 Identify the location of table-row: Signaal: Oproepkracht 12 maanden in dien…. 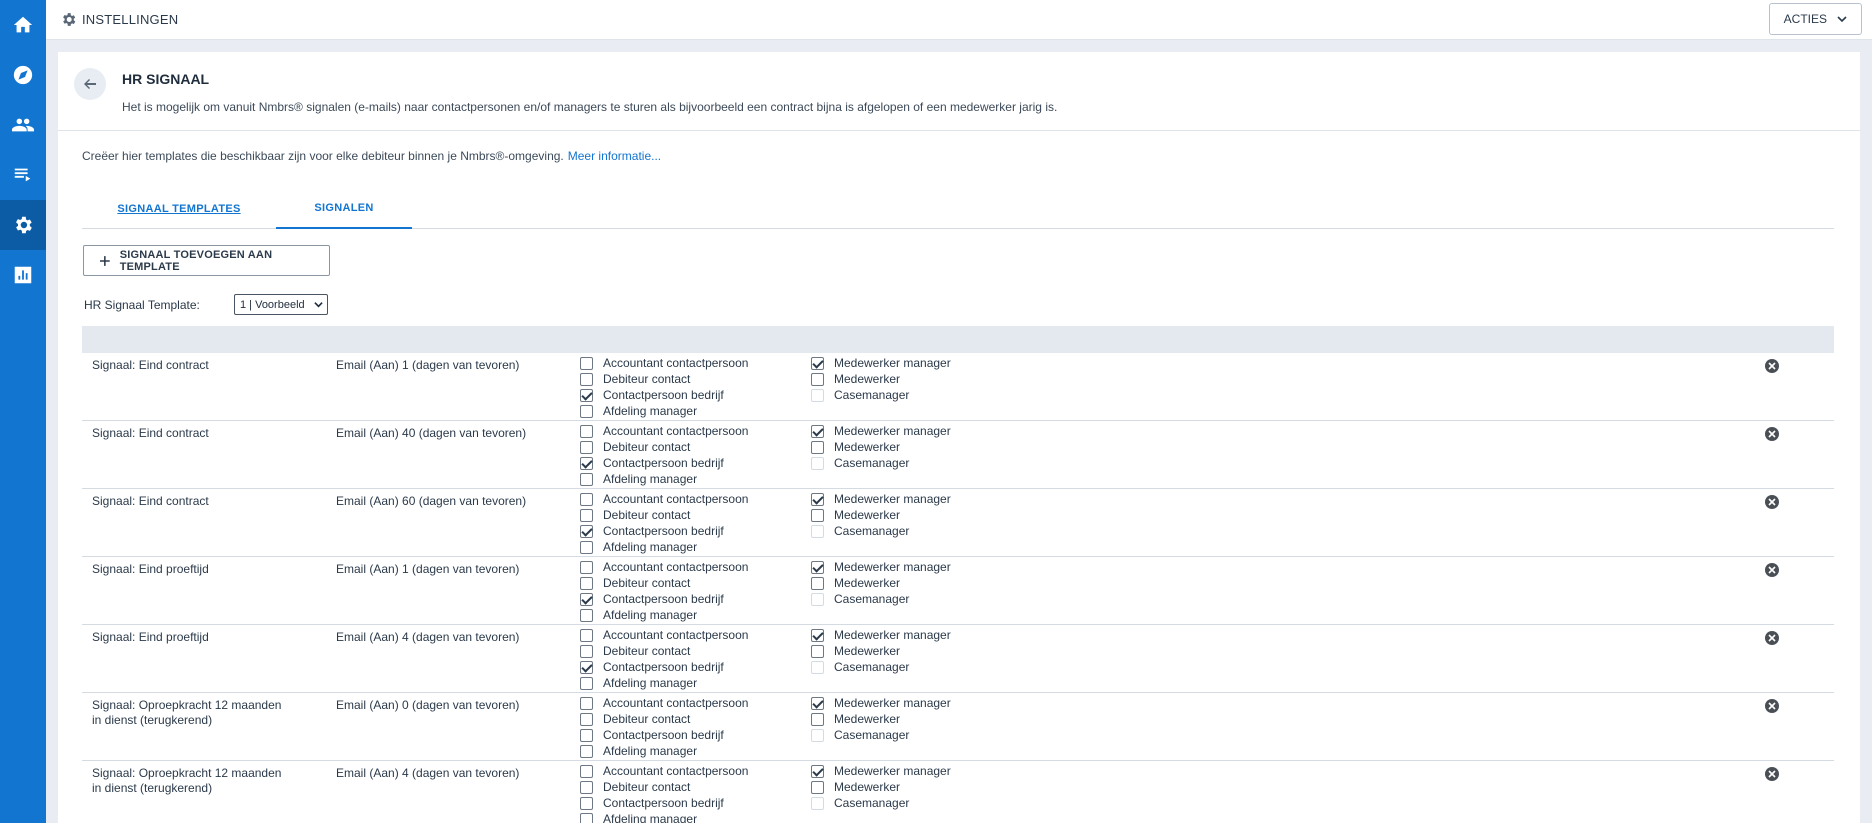
(958, 727).